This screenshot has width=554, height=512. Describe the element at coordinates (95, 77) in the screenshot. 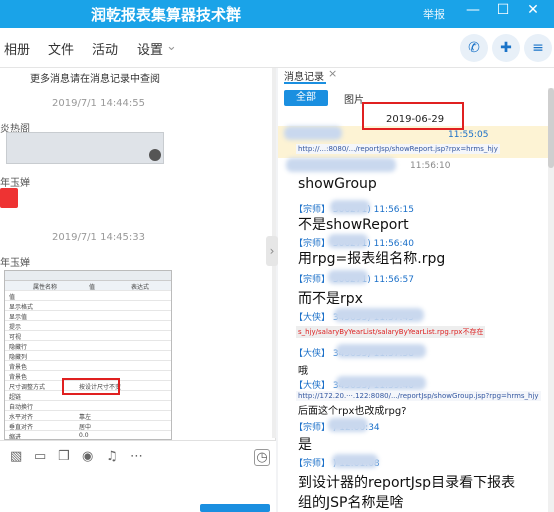

I see `more-messages-hint: 更多消息请在消息记录中查阅` at that location.